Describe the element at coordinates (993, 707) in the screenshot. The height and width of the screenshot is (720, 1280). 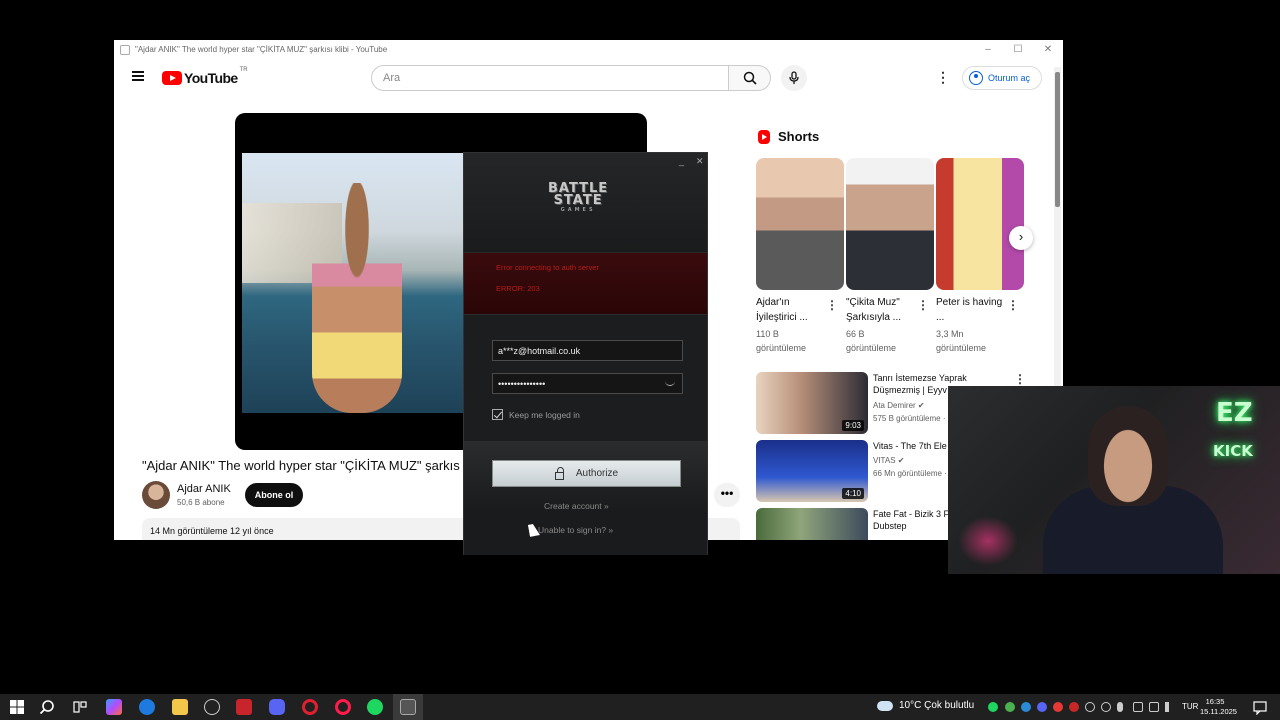
I see `spotify-tray-icon` at that location.